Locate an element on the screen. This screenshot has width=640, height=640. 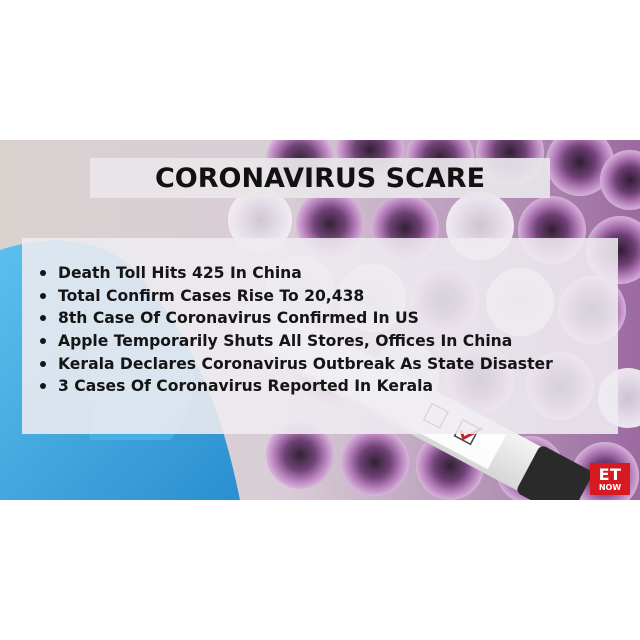
title-banner: CORONAVIRUS SCARE is located at coordinates (320, 178).